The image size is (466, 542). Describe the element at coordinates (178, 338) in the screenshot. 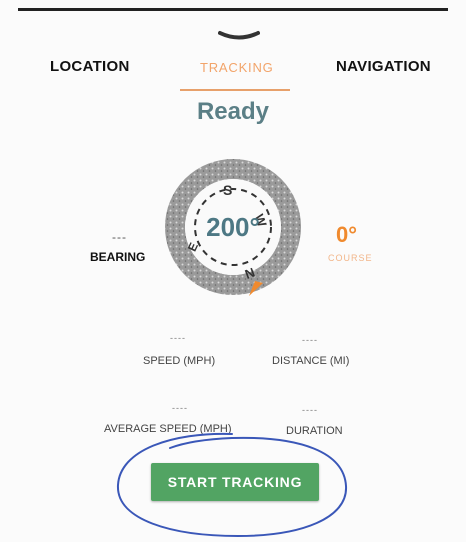

I see `speed-value: ----` at that location.